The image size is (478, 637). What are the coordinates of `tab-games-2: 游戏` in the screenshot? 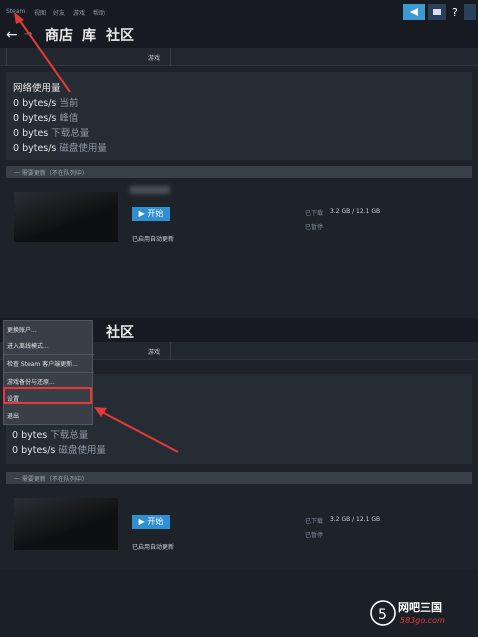 It's located at (154, 351).